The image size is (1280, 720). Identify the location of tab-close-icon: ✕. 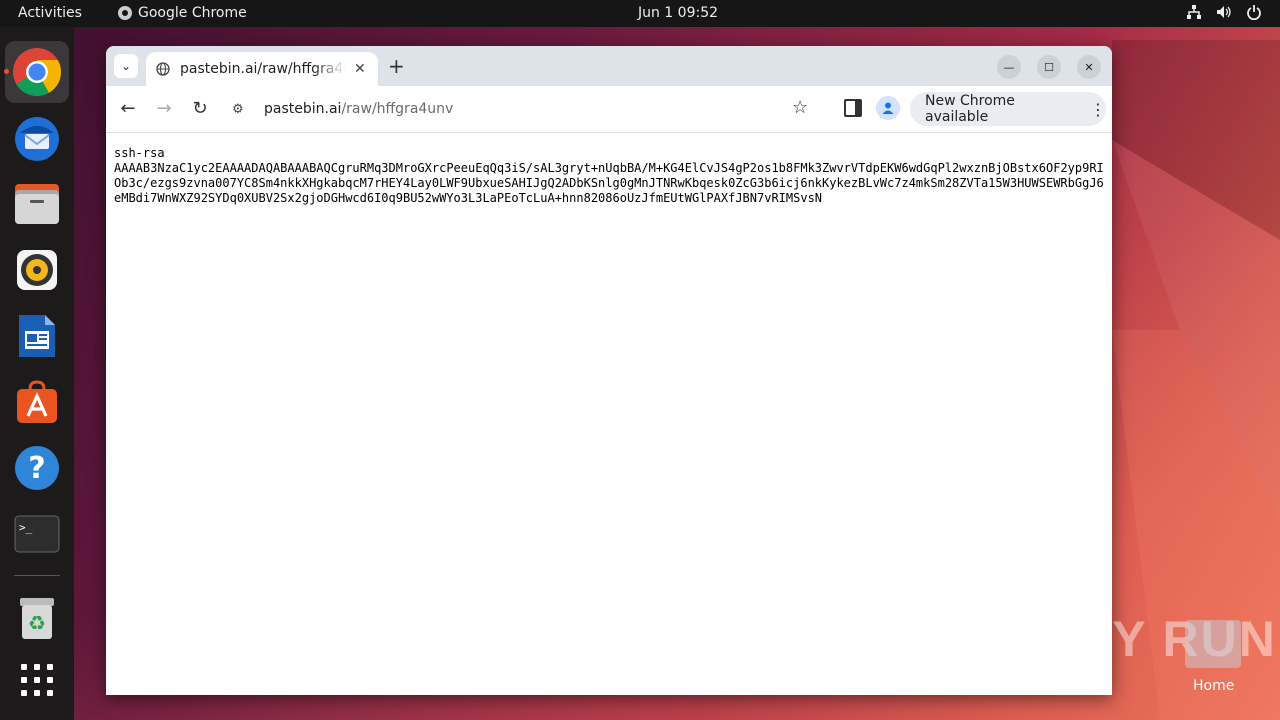
(360, 69).